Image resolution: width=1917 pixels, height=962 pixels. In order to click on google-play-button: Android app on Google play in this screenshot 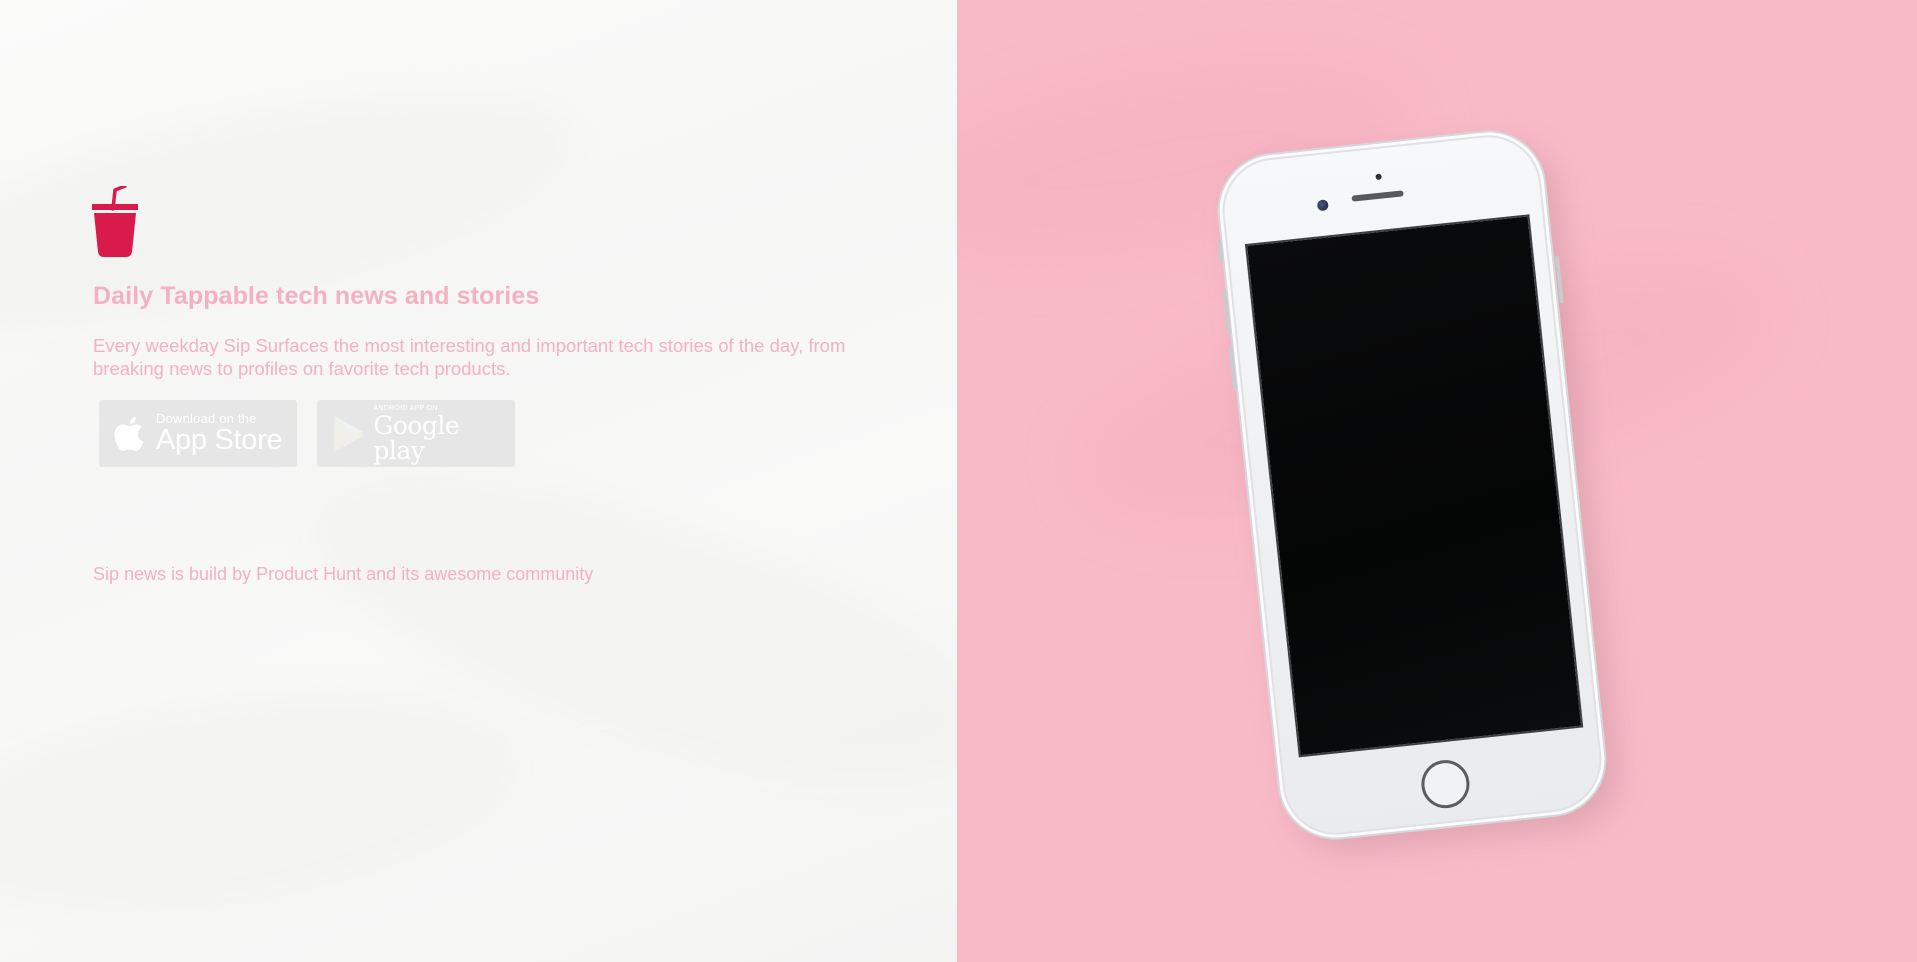, I will do `click(416, 433)`.